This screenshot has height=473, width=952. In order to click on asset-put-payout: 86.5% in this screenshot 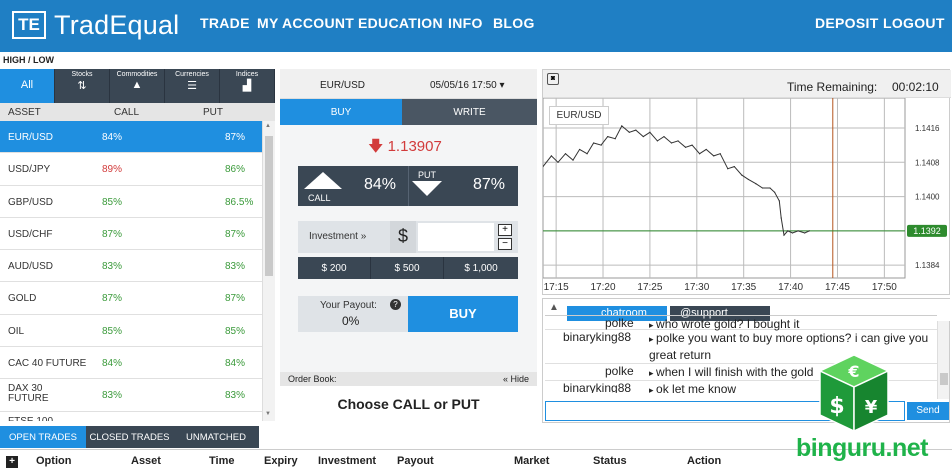, I will do `click(239, 202)`.